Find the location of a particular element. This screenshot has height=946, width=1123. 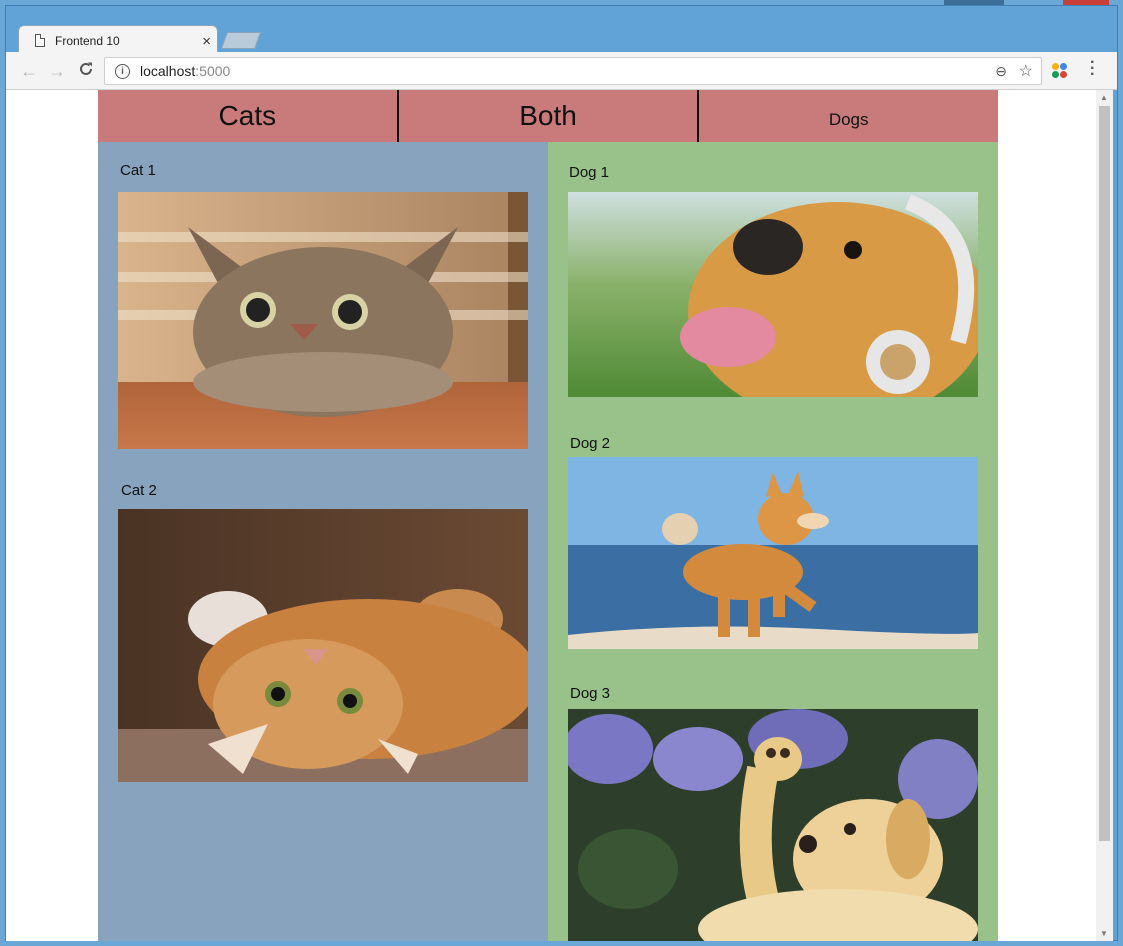

info-icon: i is located at coordinates (122, 71).